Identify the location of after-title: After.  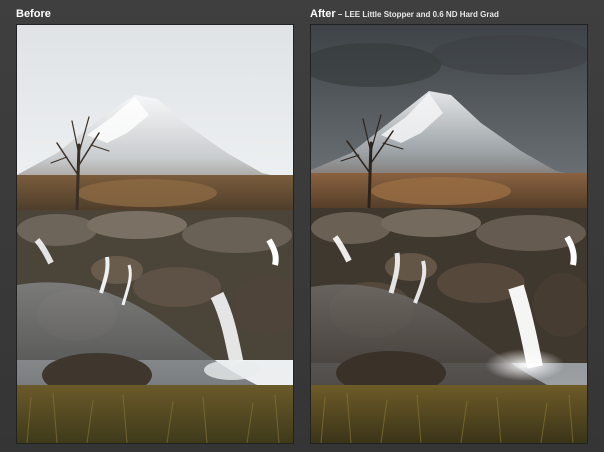
(323, 14).